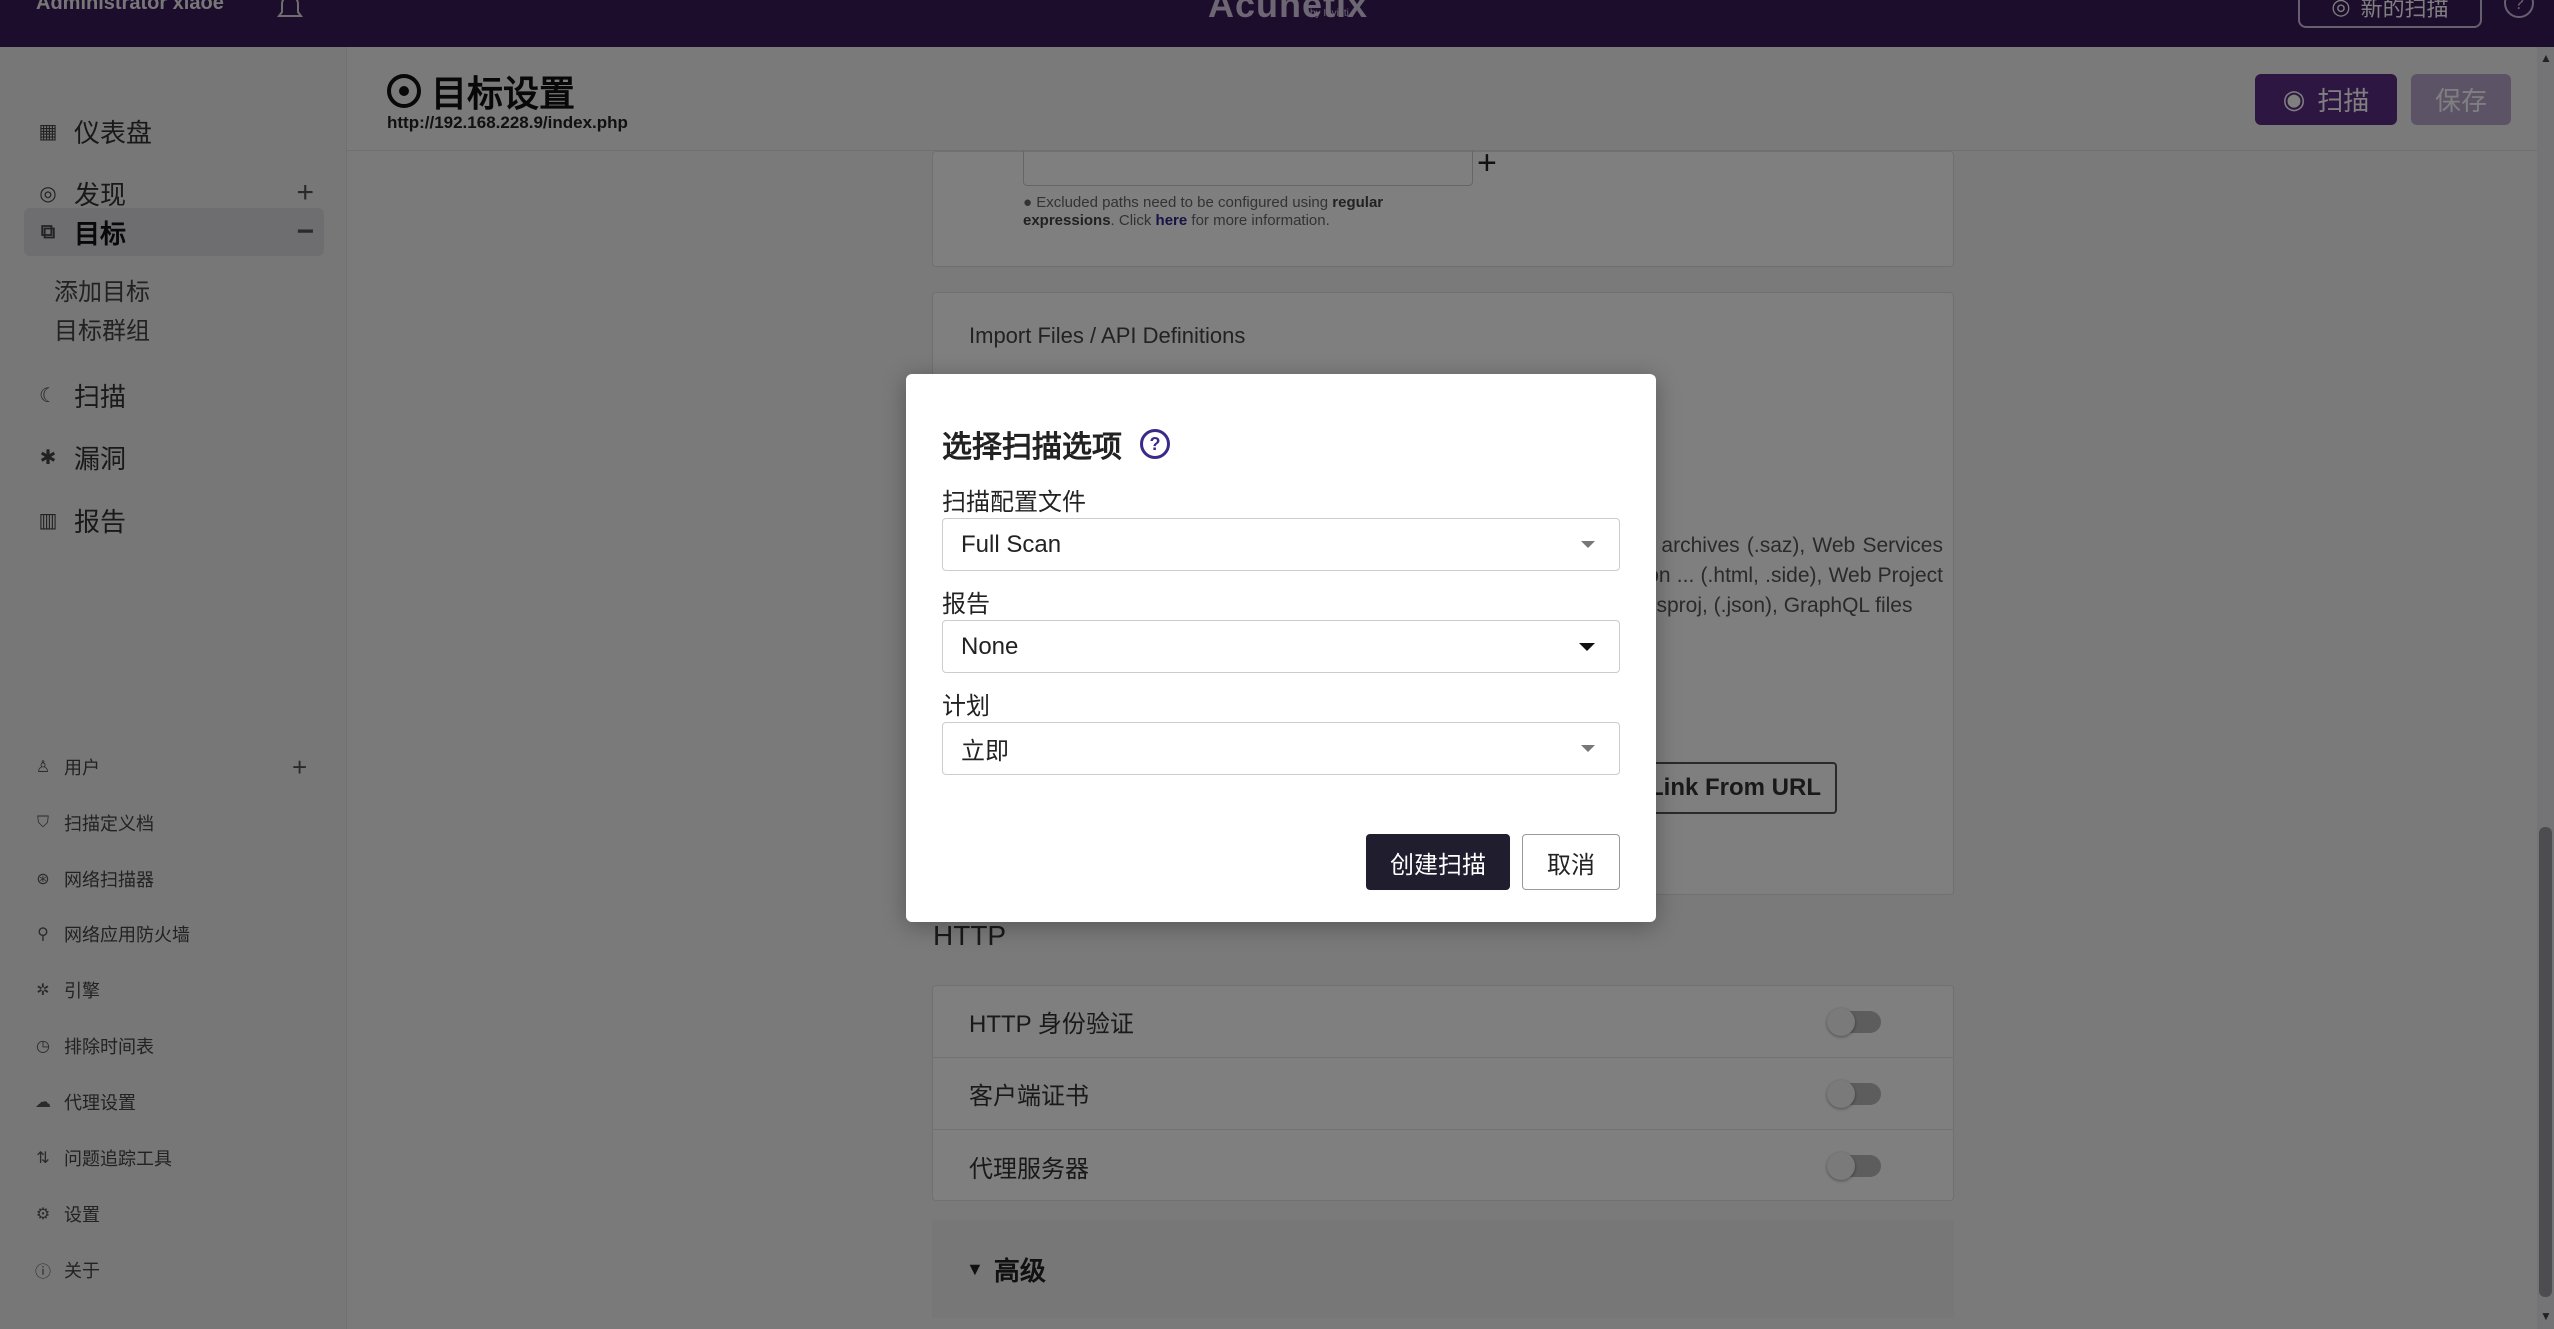 The height and width of the screenshot is (1329, 2554). I want to click on report-select: None, so click(1281, 646).